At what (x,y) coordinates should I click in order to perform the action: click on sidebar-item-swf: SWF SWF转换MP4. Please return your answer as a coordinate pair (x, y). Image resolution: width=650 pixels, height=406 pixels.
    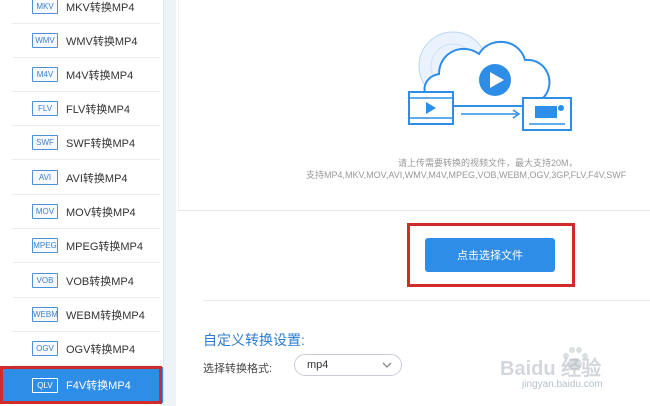
    Looking at the image, I should click on (86, 143).